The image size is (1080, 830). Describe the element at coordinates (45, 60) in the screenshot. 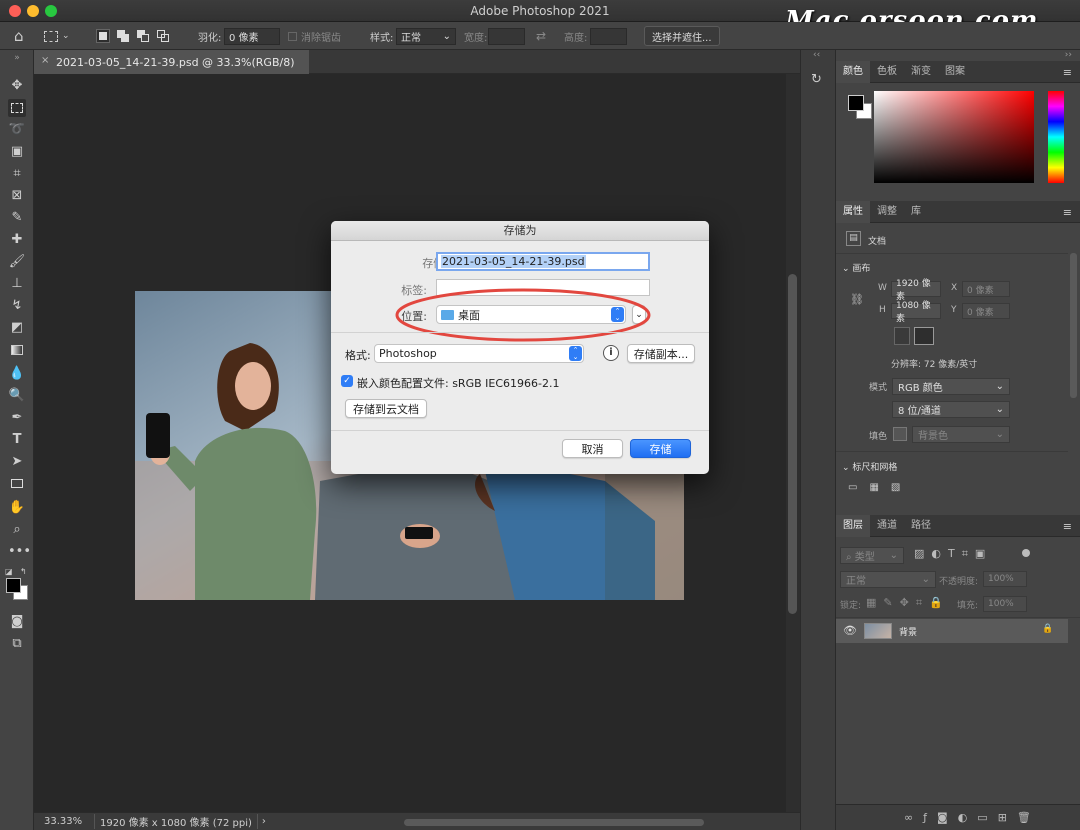

I see `close-tab-icon: ×` at that location.